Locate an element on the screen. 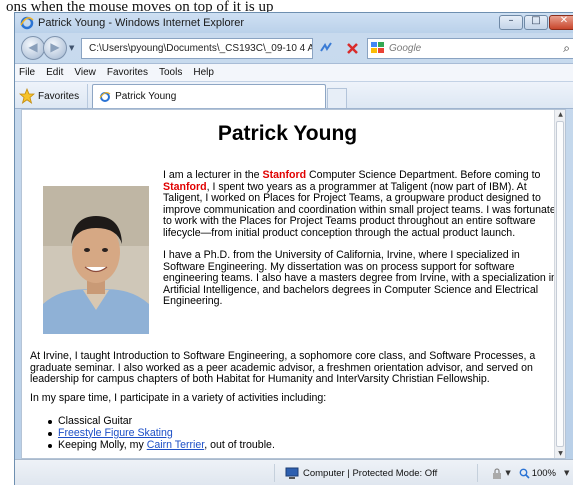  activity-molly-prefix: Keeping Molly, my is located at coordinates (102, 444).